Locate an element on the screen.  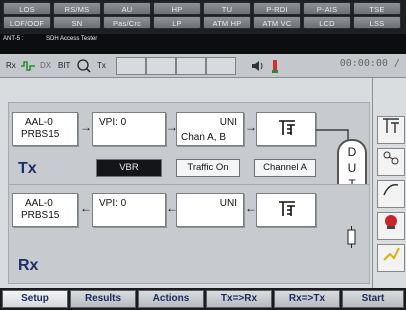
led-pas-crc: Pas/Crc is located at coordinates (127, 22).